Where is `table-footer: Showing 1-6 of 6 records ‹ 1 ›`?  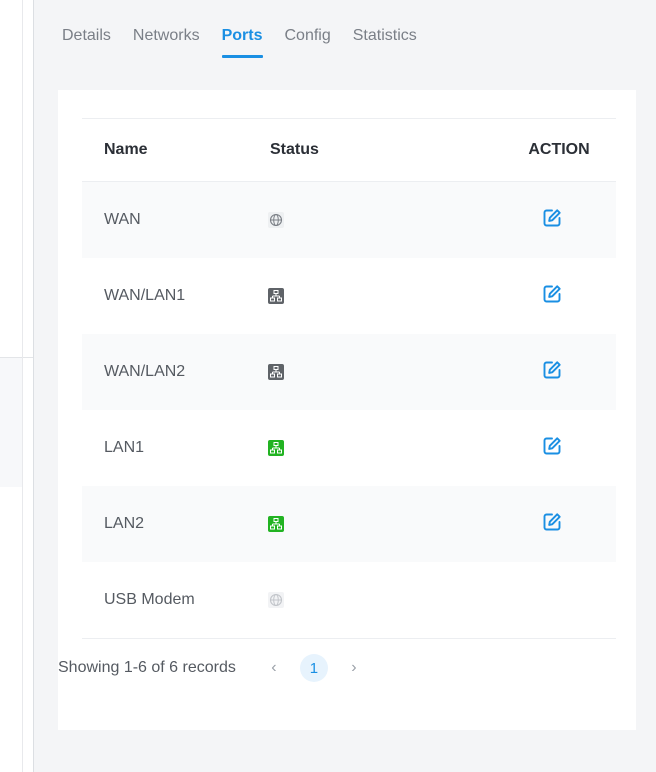
table-footer: Showing 1-6 of 6 records ‹ 1 › is located at coordinates (325, 668).